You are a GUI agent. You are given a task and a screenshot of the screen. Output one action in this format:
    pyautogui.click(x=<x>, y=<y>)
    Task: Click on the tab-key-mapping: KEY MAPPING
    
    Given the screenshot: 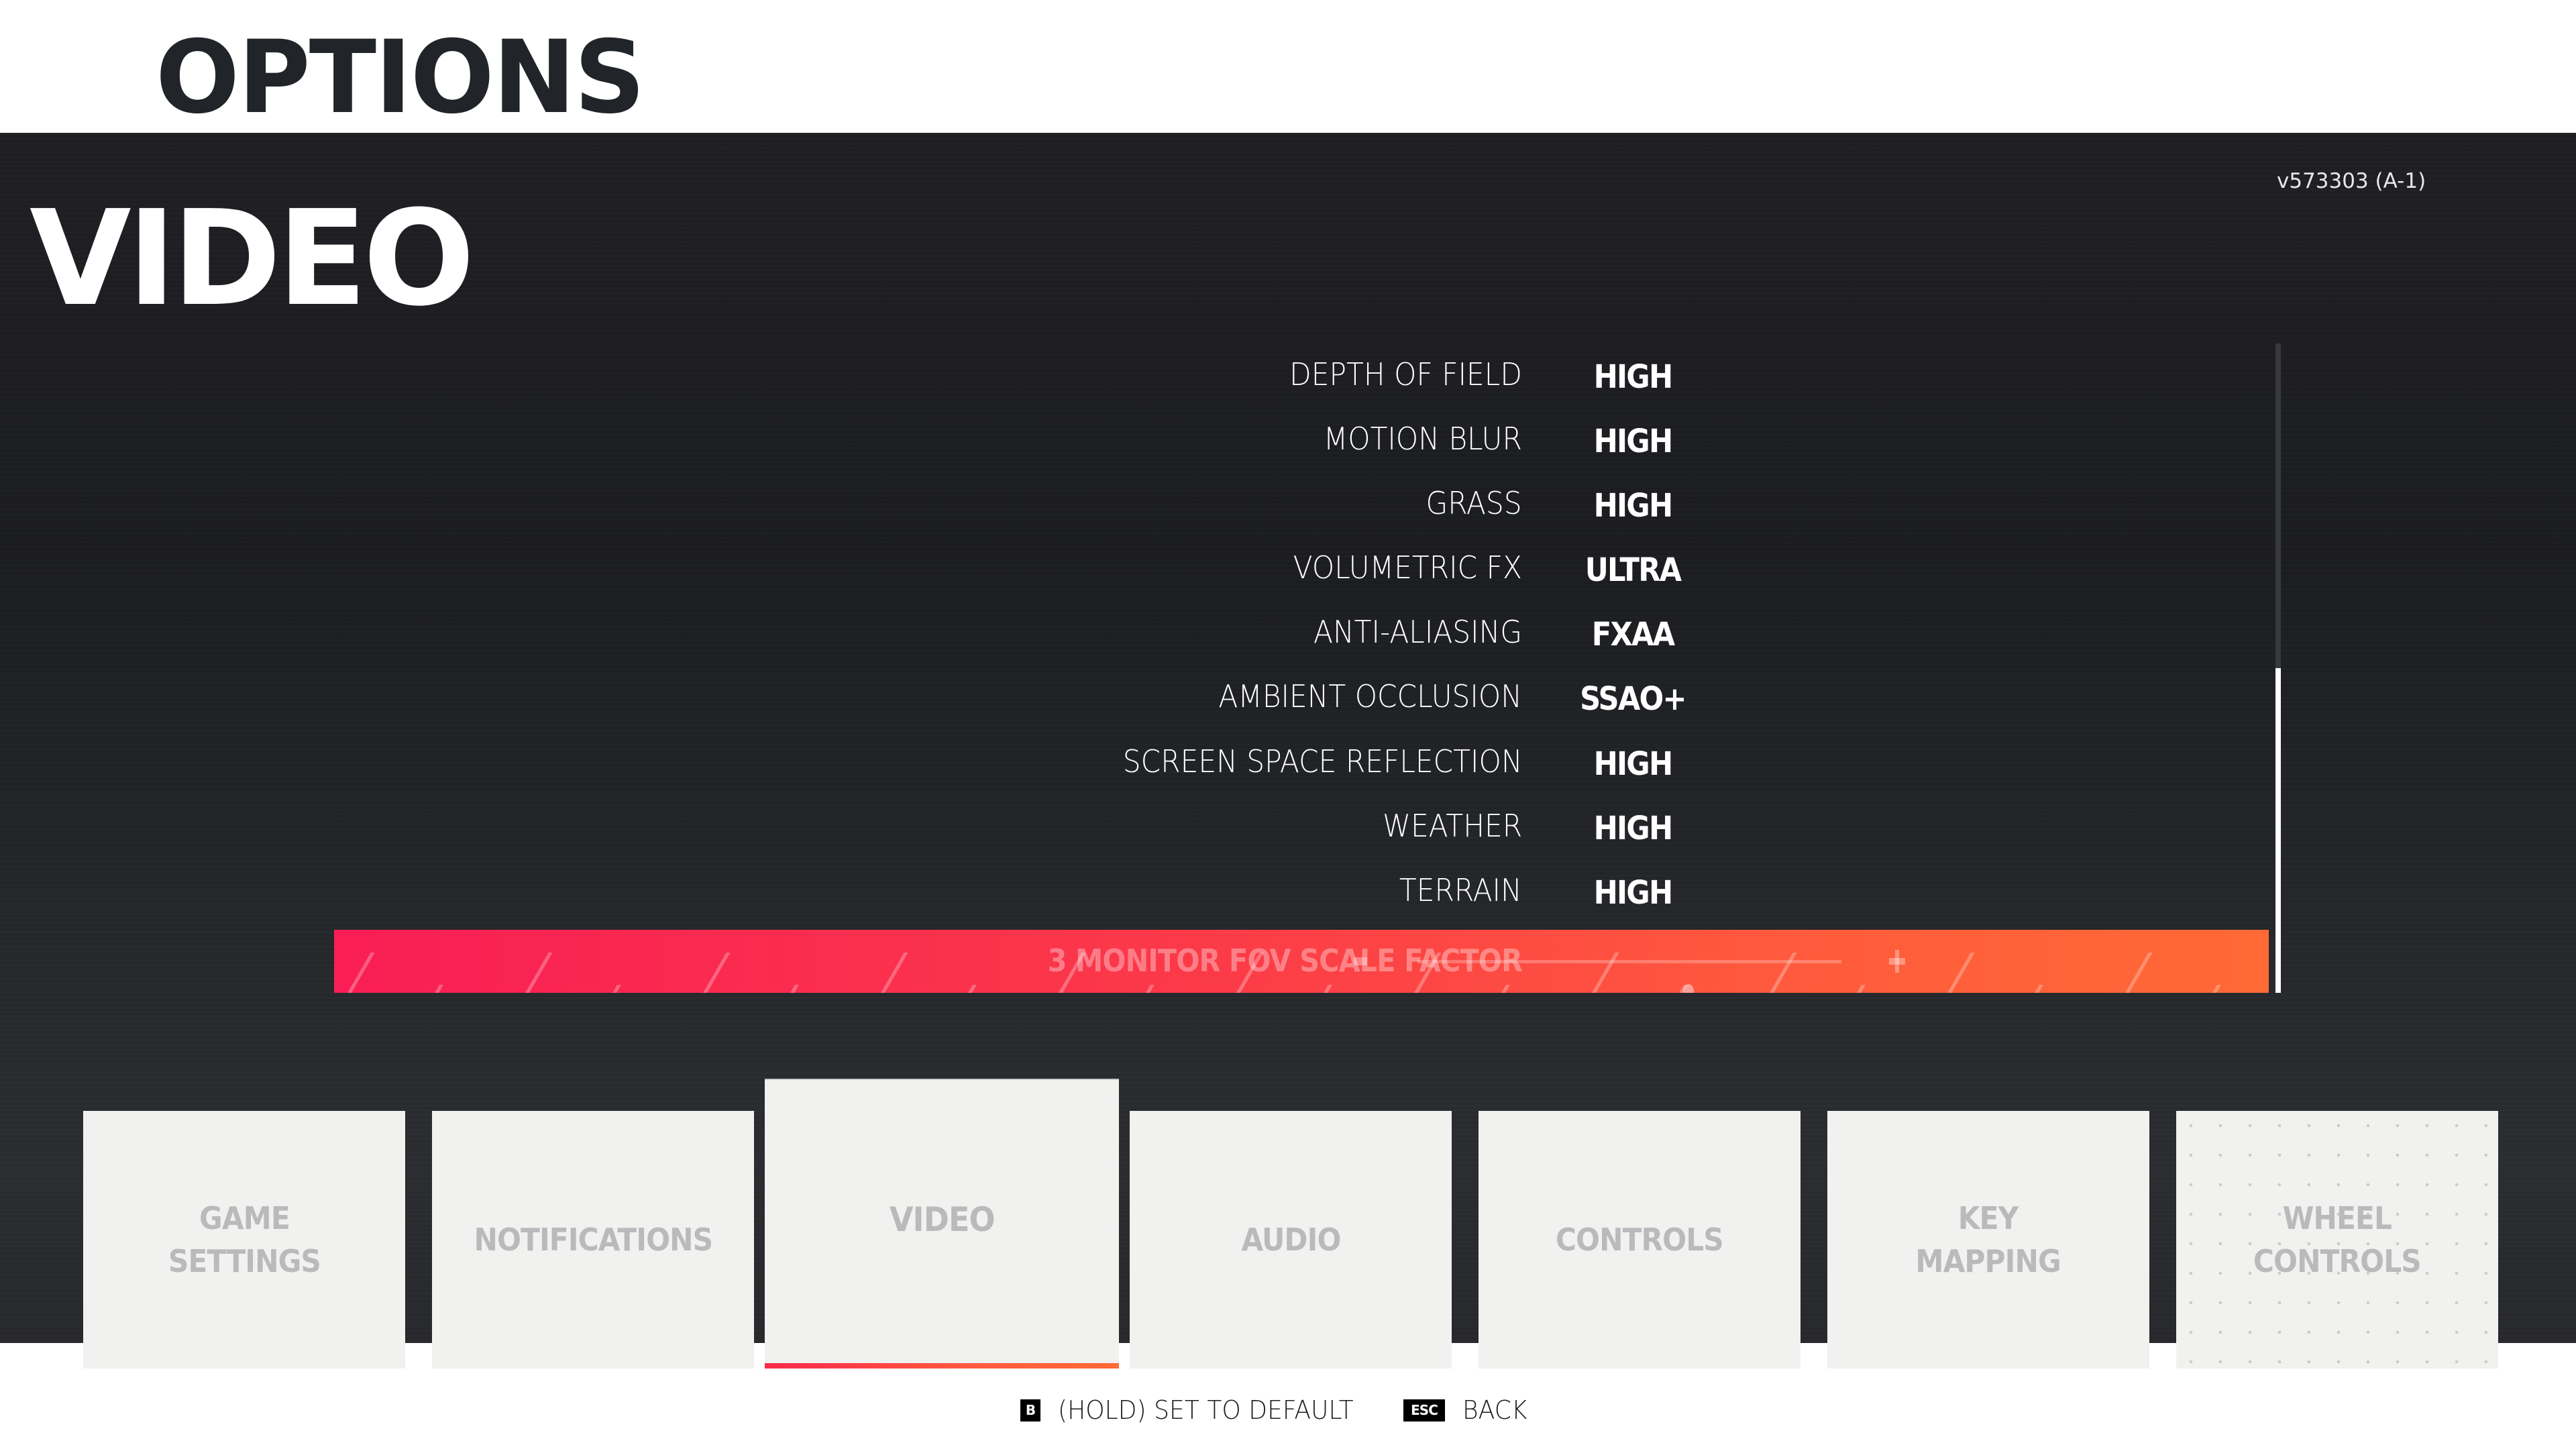 What is the action you would take?
    pyautogui.click(x=1988, y=1239)
    